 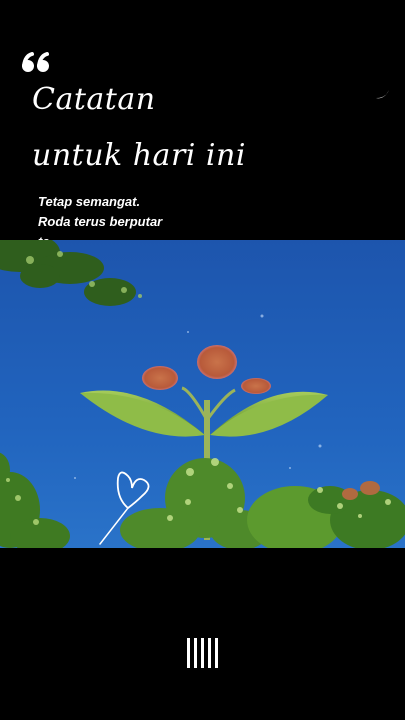 I want to click on title-line-1: Catatan, so click(x=94, y=99).